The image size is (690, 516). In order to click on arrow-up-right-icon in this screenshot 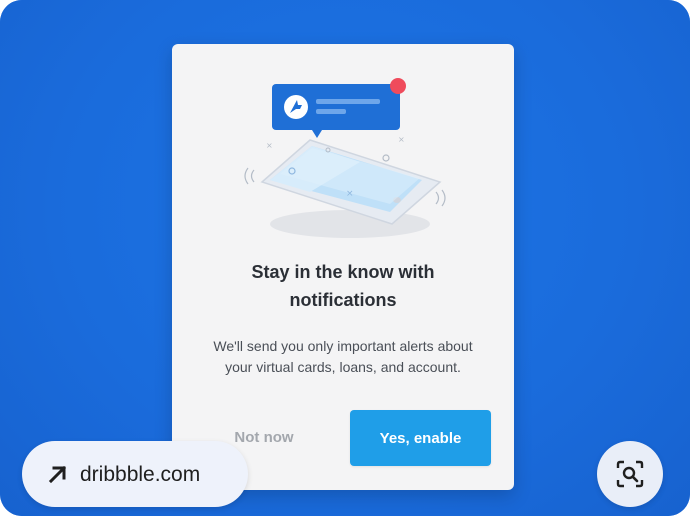, I will do `click(57, 474)`.